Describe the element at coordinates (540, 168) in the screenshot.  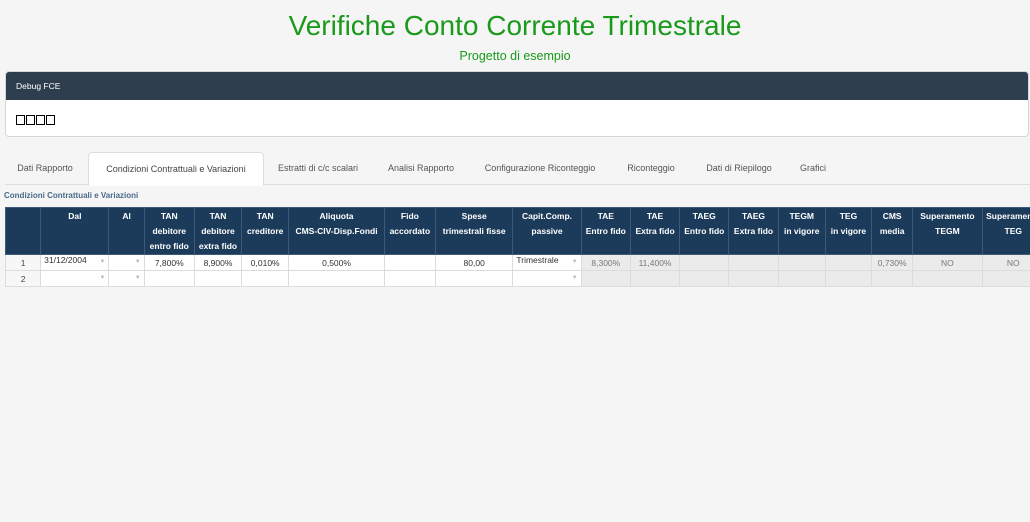
I see `tab-configurazione-riconteggio: Configurazione Riconteggio` at that location.